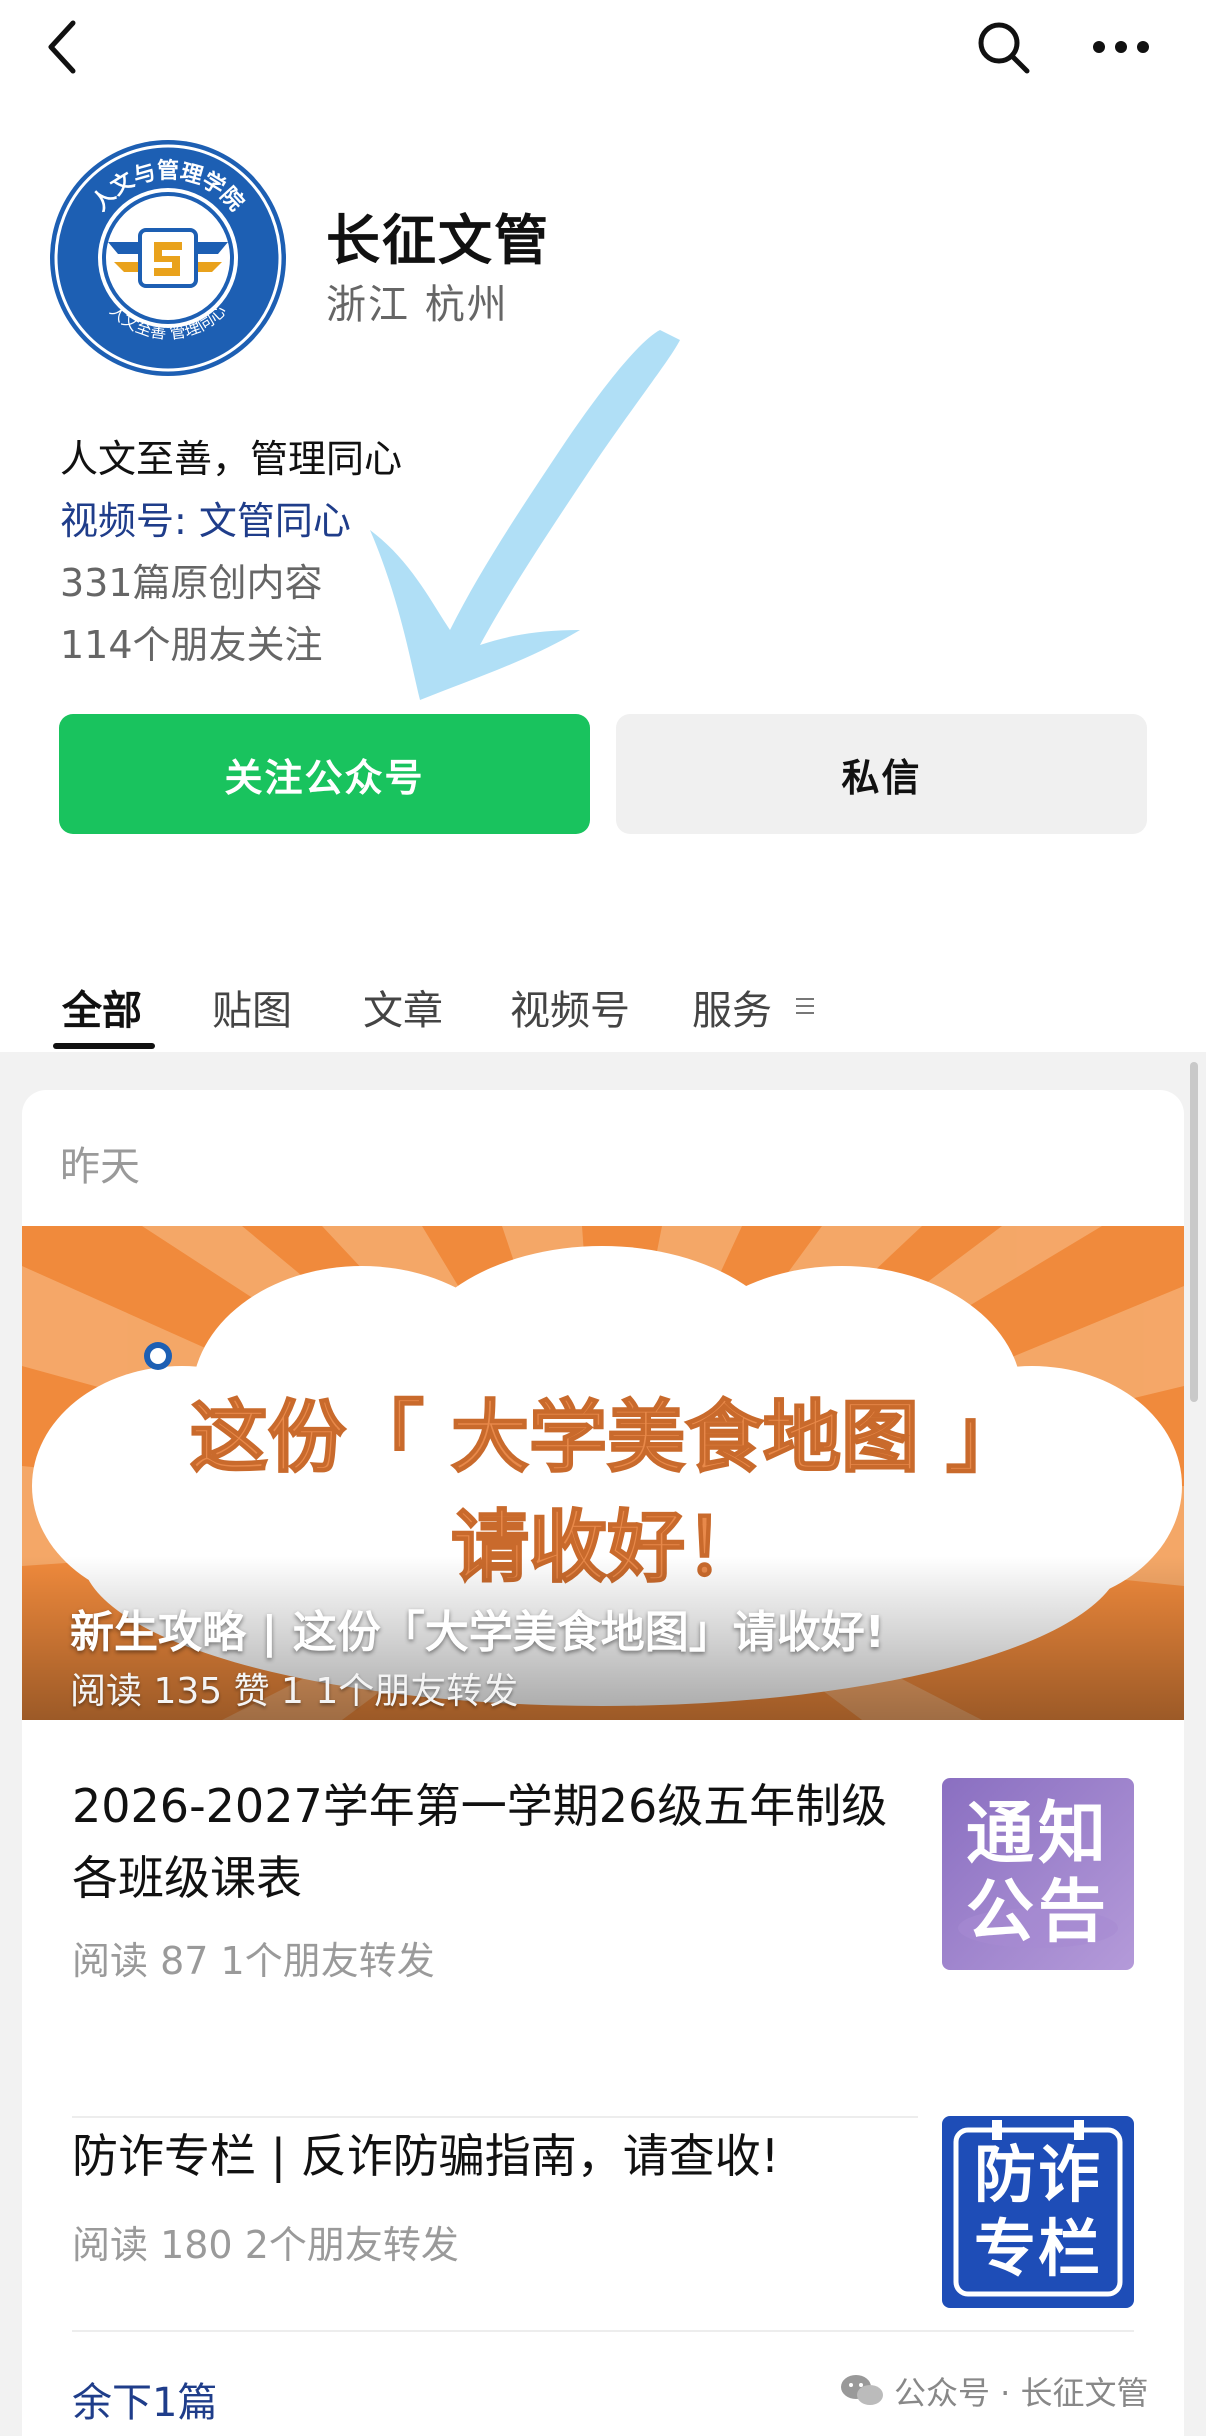  Describe the element at coordinates (252, 1007) in the screenshot. I see `tab-image-posts: 贴图` at that location.